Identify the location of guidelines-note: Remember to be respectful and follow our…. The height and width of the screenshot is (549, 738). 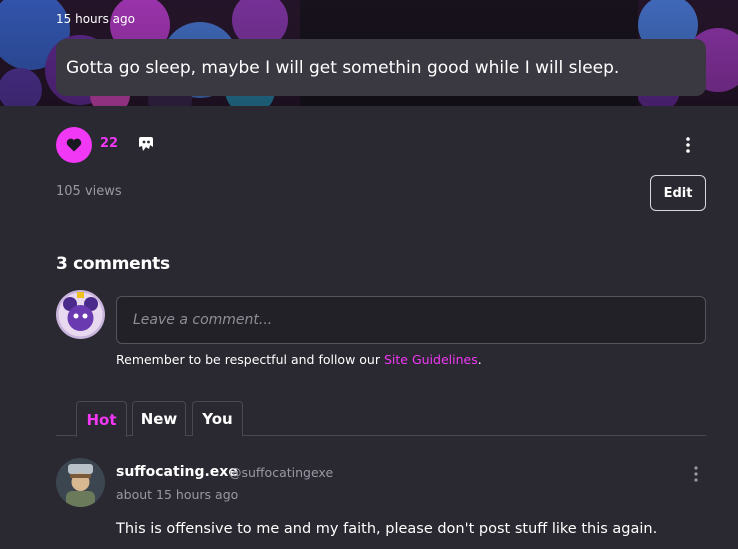
(299, 359).